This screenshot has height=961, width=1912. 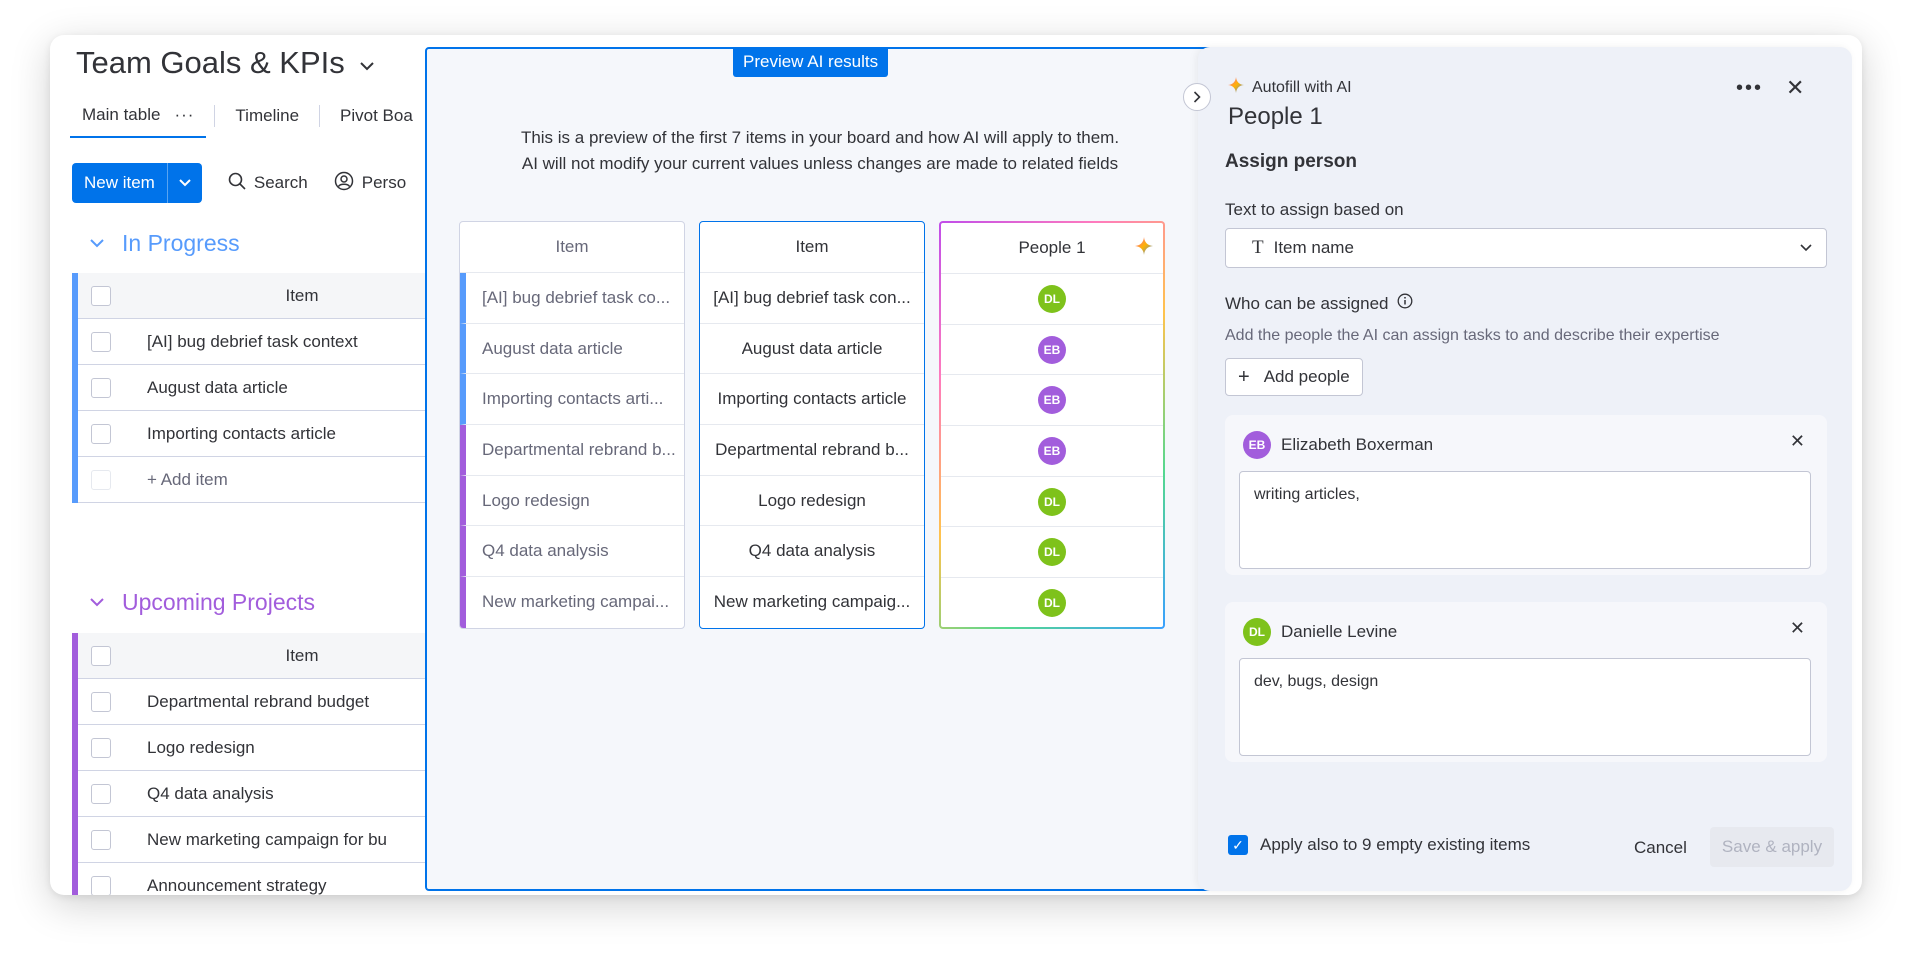 What do you see at coordinates (280, 182) in the screenshot?
I see `search-label: Search` at bounding box center [280, 182].